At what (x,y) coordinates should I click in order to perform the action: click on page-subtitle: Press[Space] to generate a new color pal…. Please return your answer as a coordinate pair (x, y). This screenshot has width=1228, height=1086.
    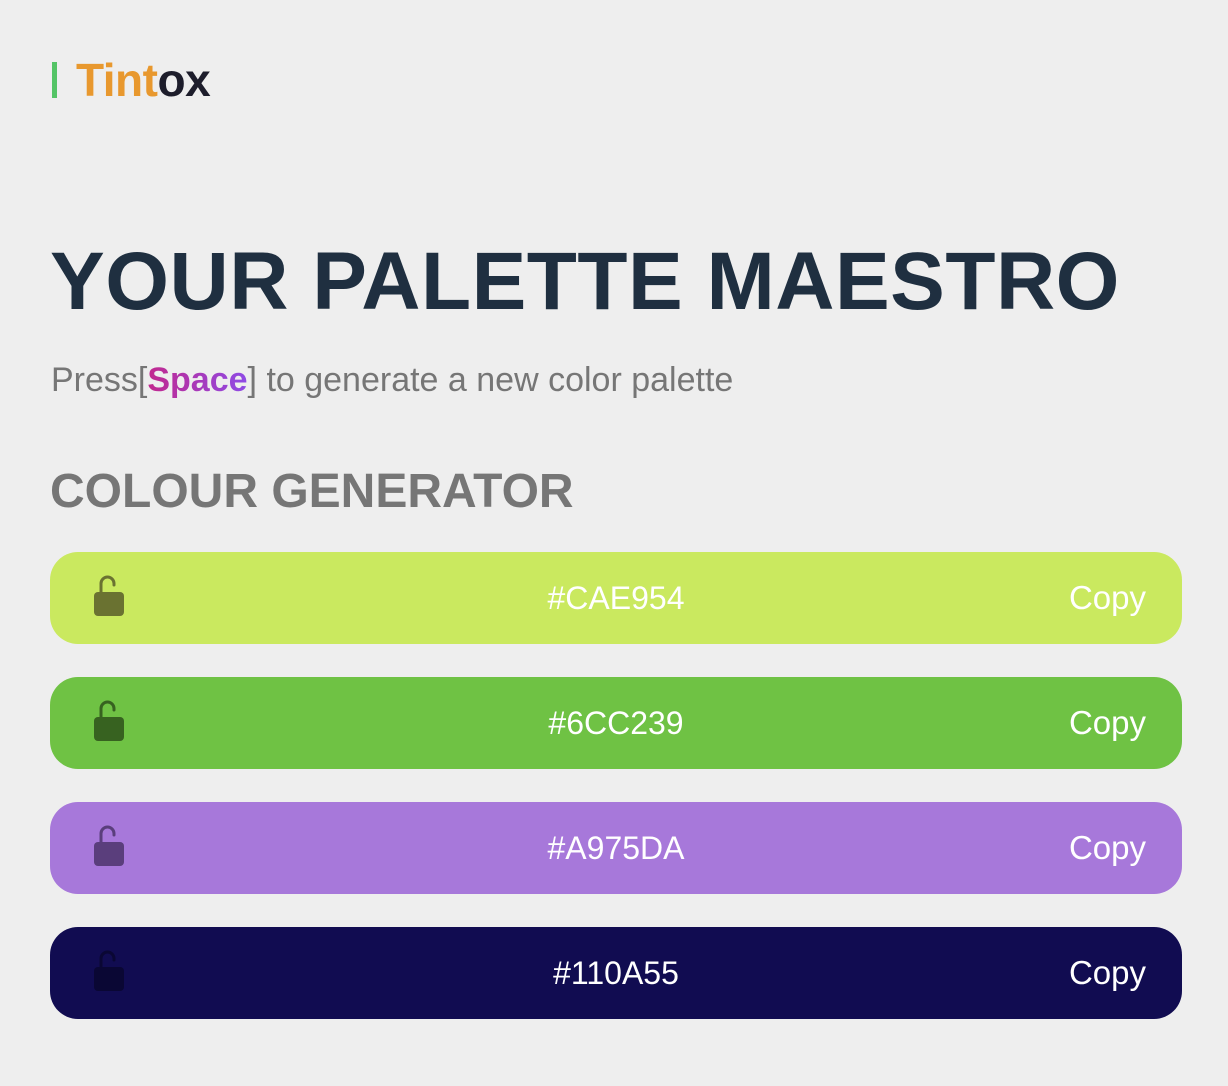
    Looking at the image, I should click on (392, 380).